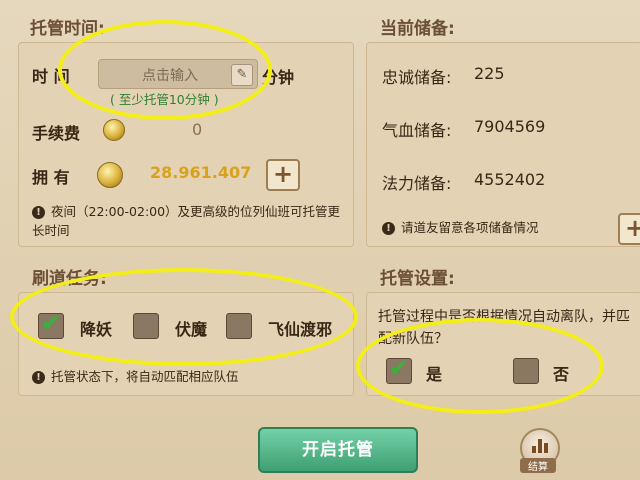  Describe the element at coordinates (417, 183) in the screenshot. I see `reserve-label-mp: 法力储备:` at that location.